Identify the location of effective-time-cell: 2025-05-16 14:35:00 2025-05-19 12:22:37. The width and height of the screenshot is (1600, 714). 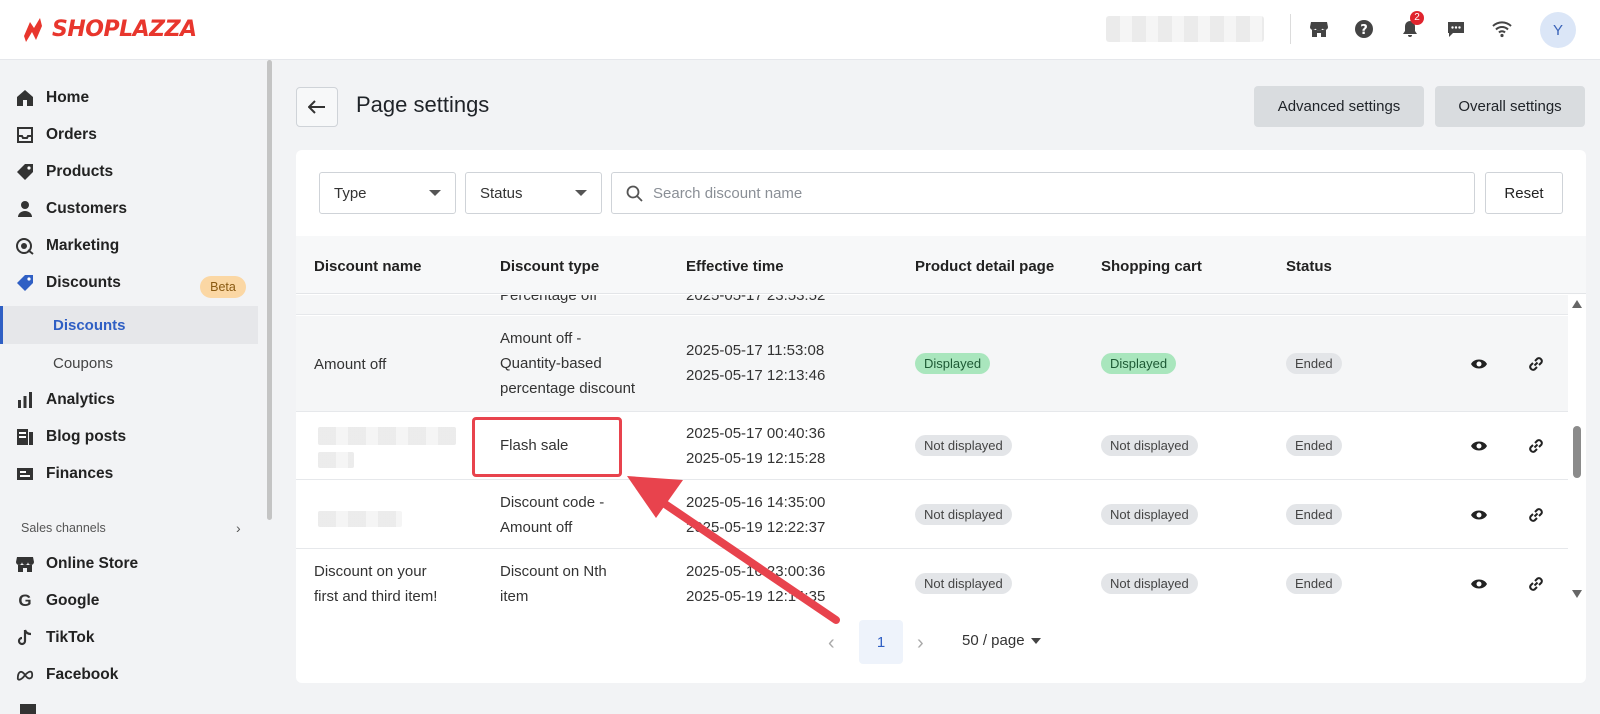
(755, 515).